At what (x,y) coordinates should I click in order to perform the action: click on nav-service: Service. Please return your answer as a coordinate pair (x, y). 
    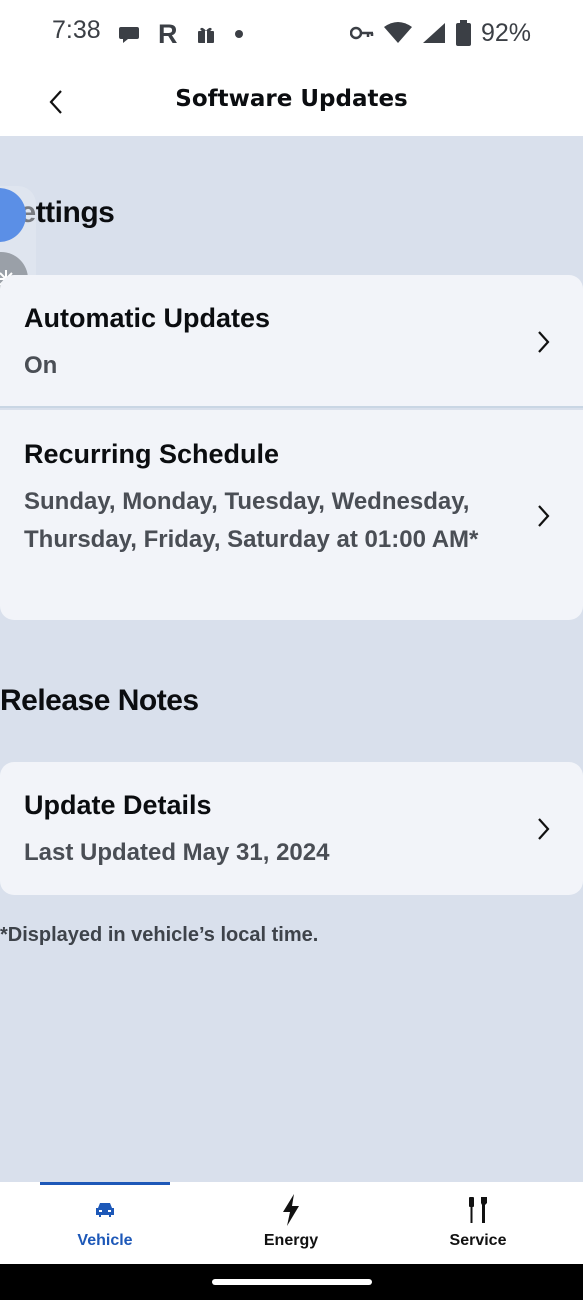
    Looking at the image, I should click on (478, 1223).